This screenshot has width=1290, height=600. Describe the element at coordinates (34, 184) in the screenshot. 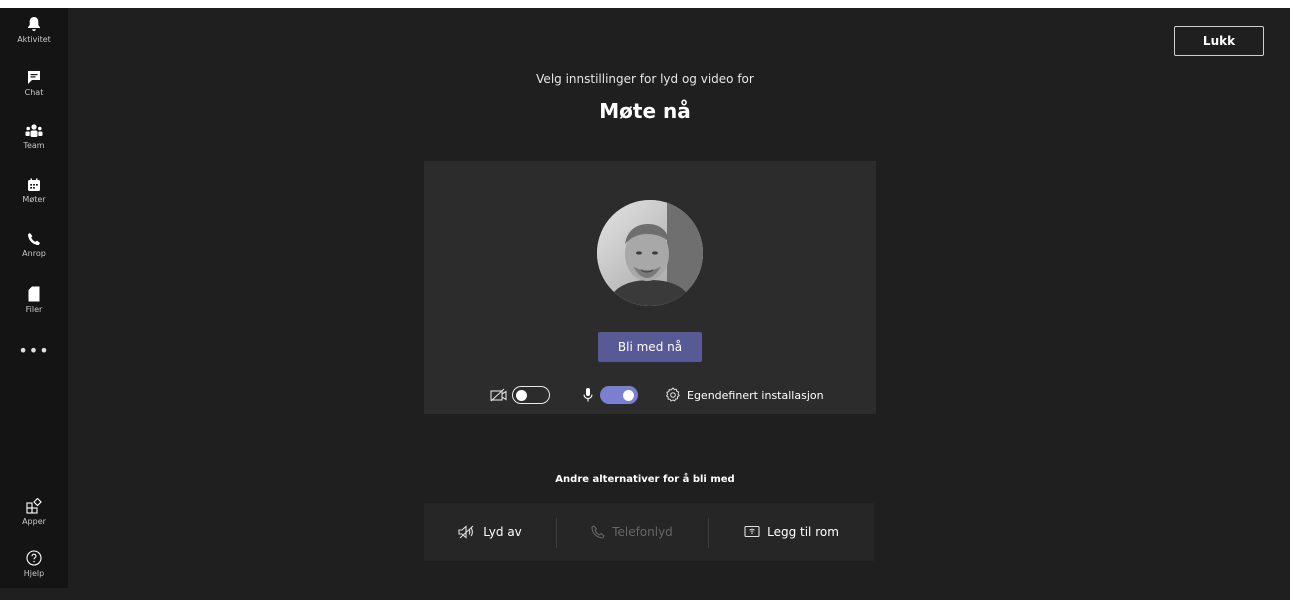

I see `calendar-icon` at that location.